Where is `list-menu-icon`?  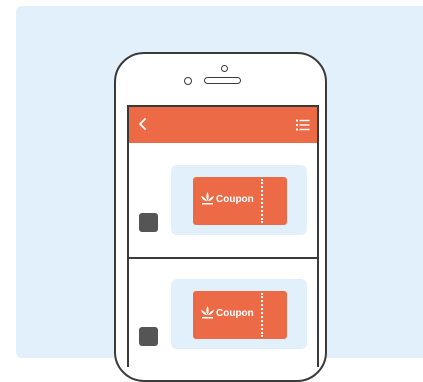 list-menu-icon is located at coordinates (303, 125).